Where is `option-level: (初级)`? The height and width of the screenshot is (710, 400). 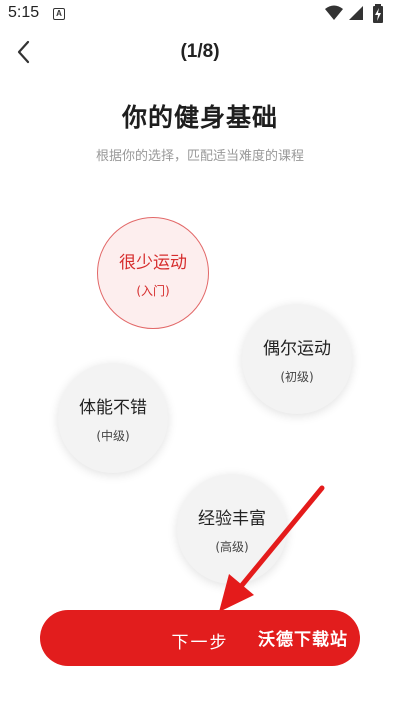 option-level: (初级) is located at coordinates (297, 376).